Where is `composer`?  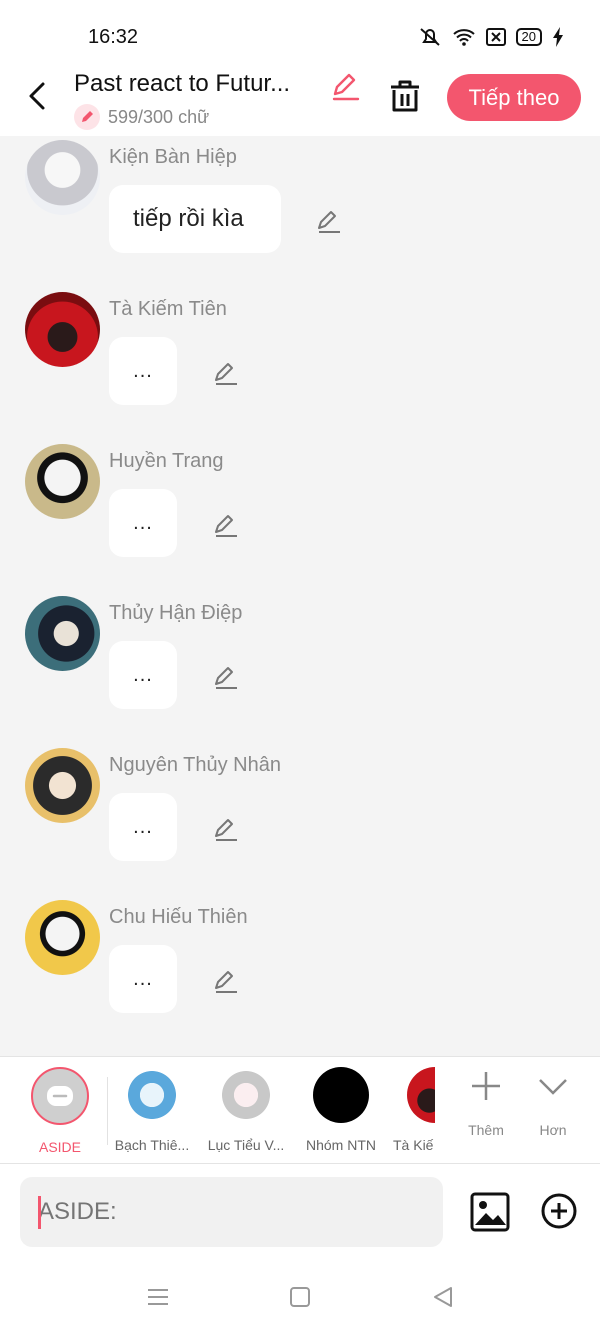 composer is located at coordinates (300, 1214).